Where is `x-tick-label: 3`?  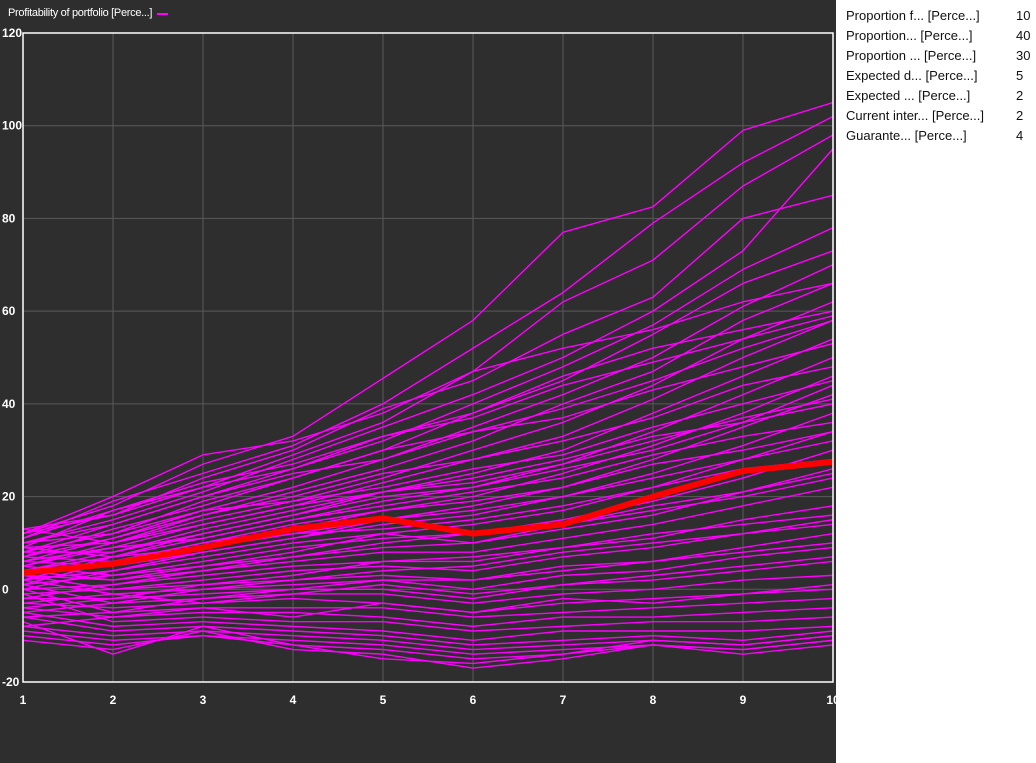 x-tick-label: 3 is located at coordinates (203, 700).